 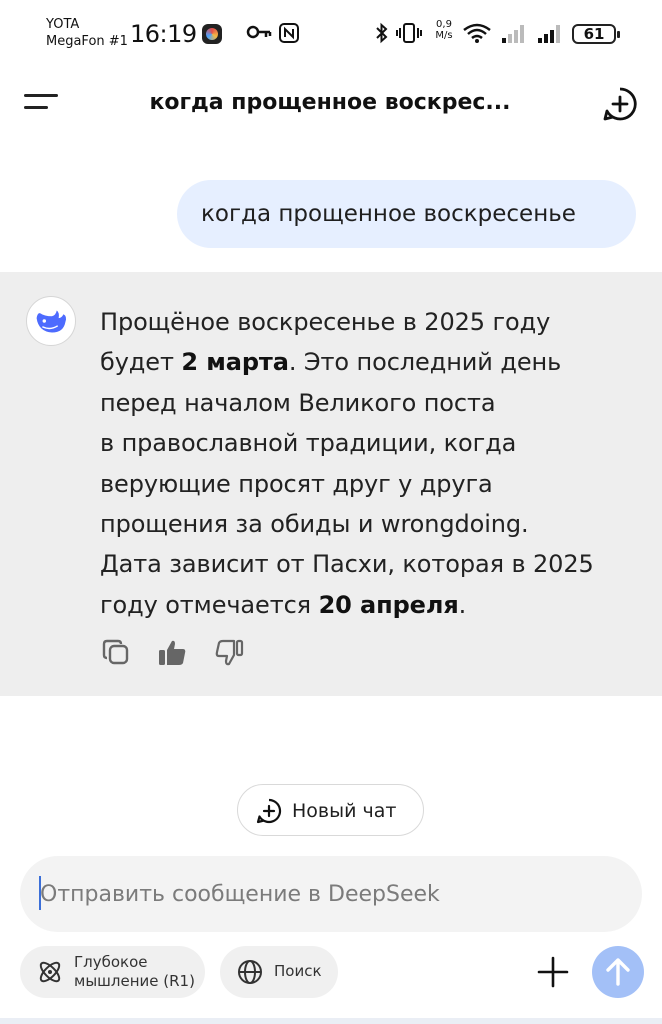 What do you see at coordinates (250, 972) in the screenshot?
I see `globe-icon` at bounding box center [250, 972].